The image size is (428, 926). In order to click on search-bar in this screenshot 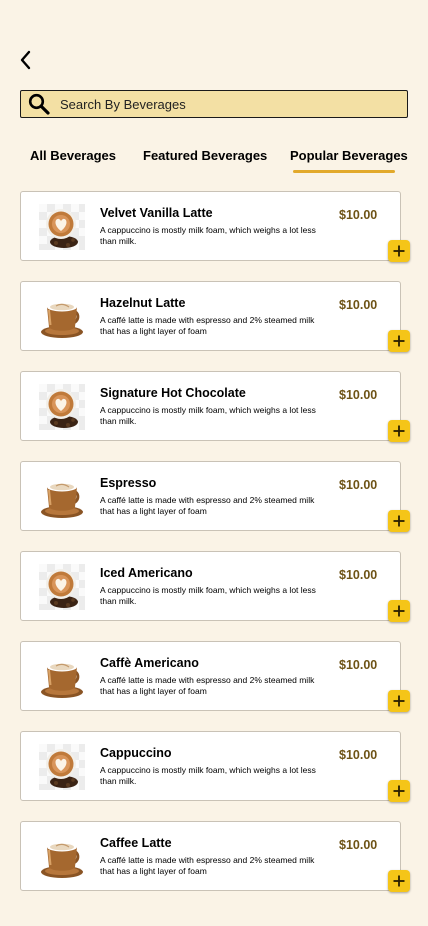, I will do `click(214, 104)`.